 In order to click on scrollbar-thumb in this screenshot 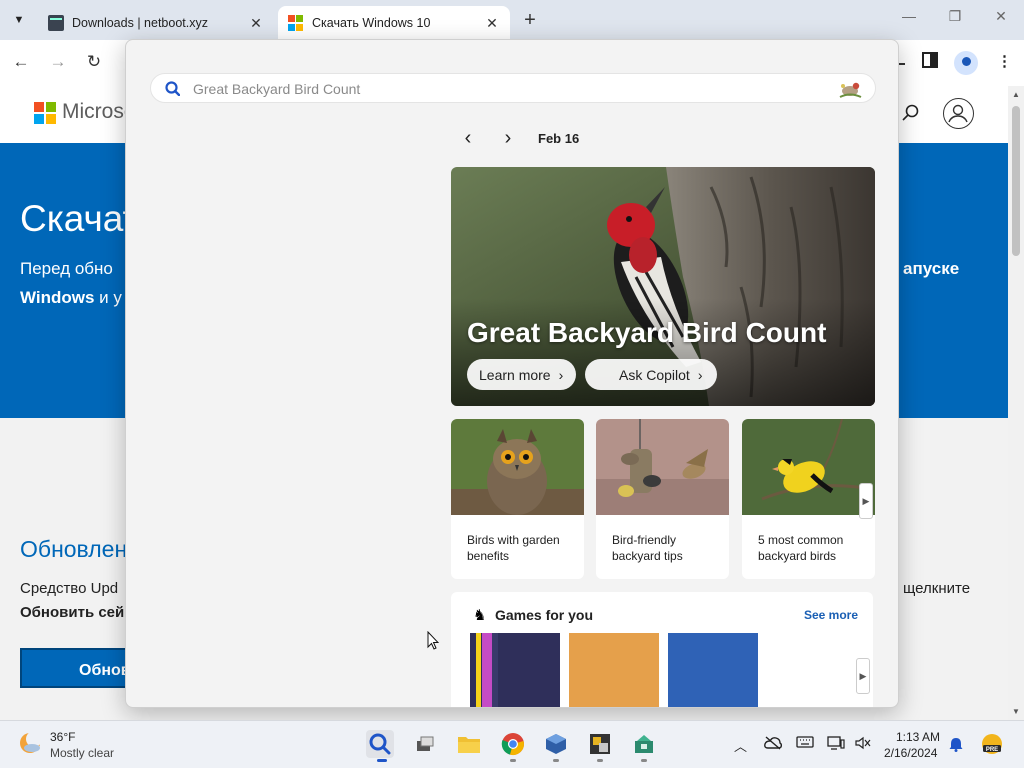, I will do `click(1016, 181)`.